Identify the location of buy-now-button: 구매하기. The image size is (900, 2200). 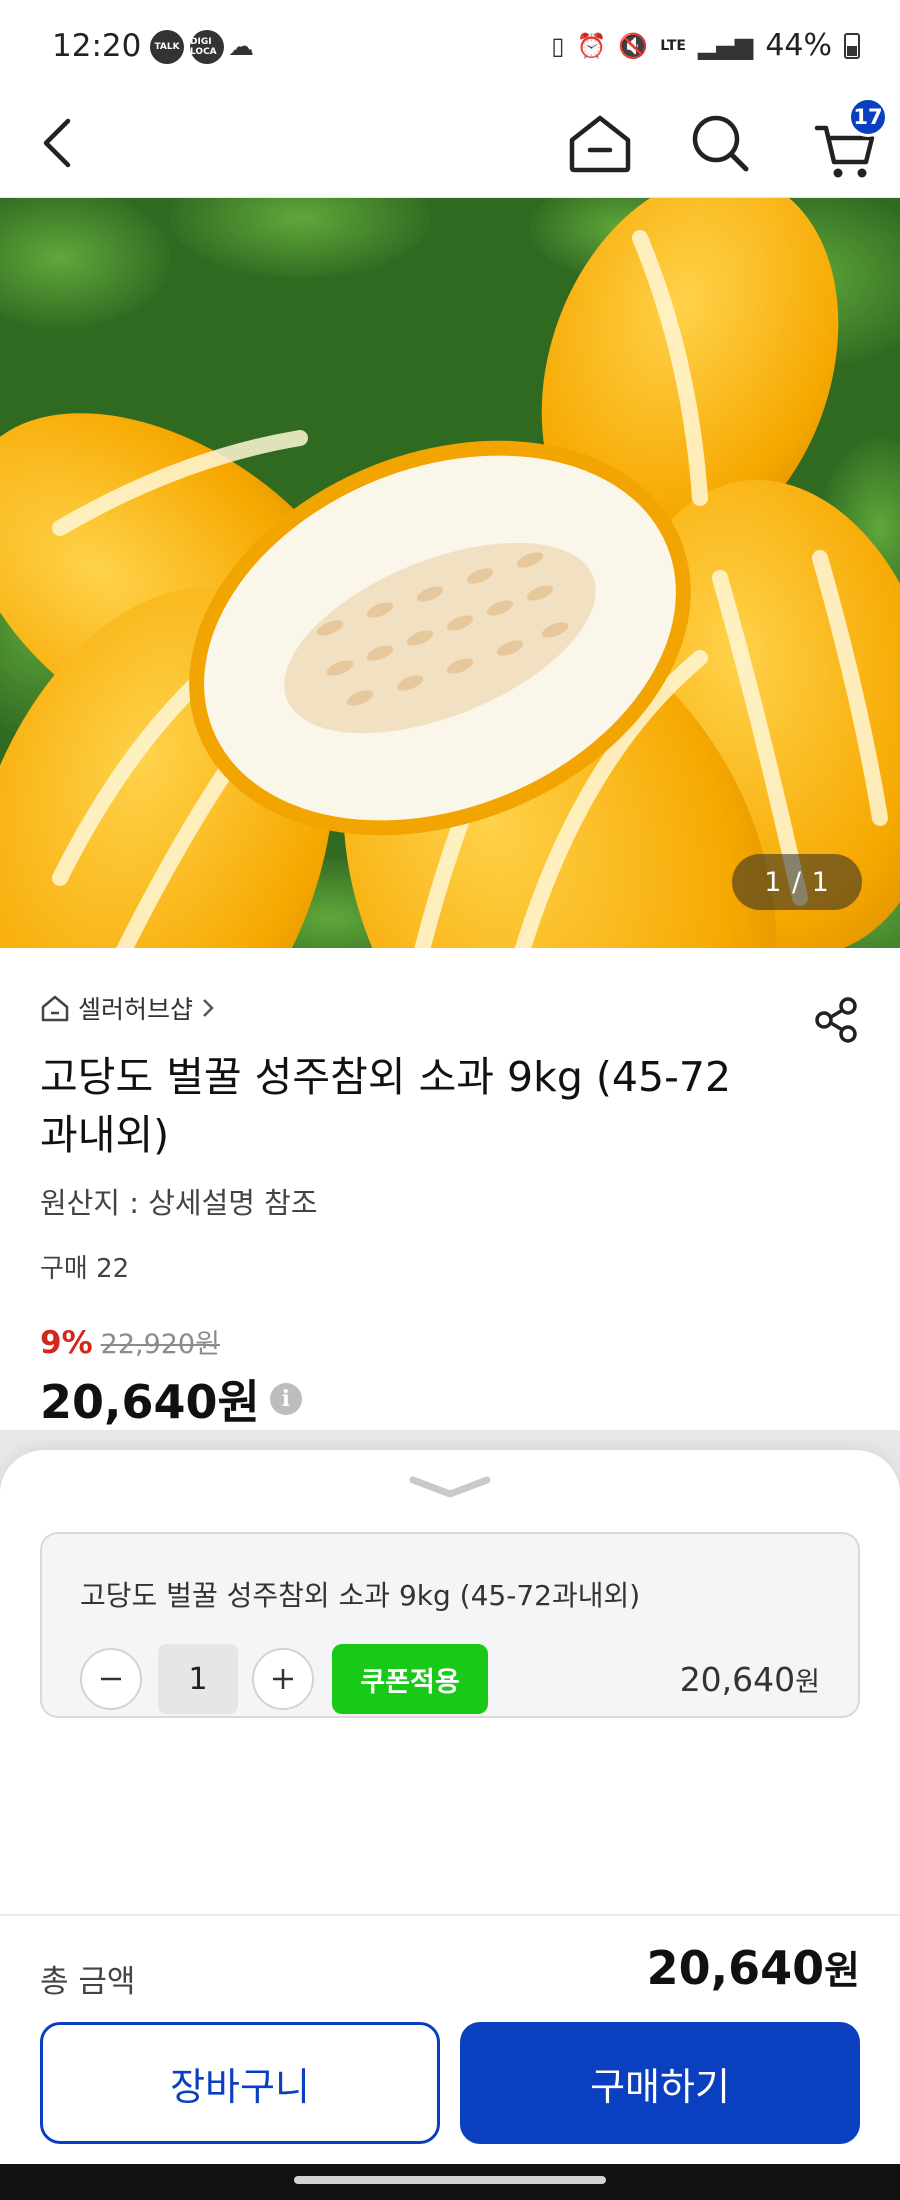
(660, 2083).